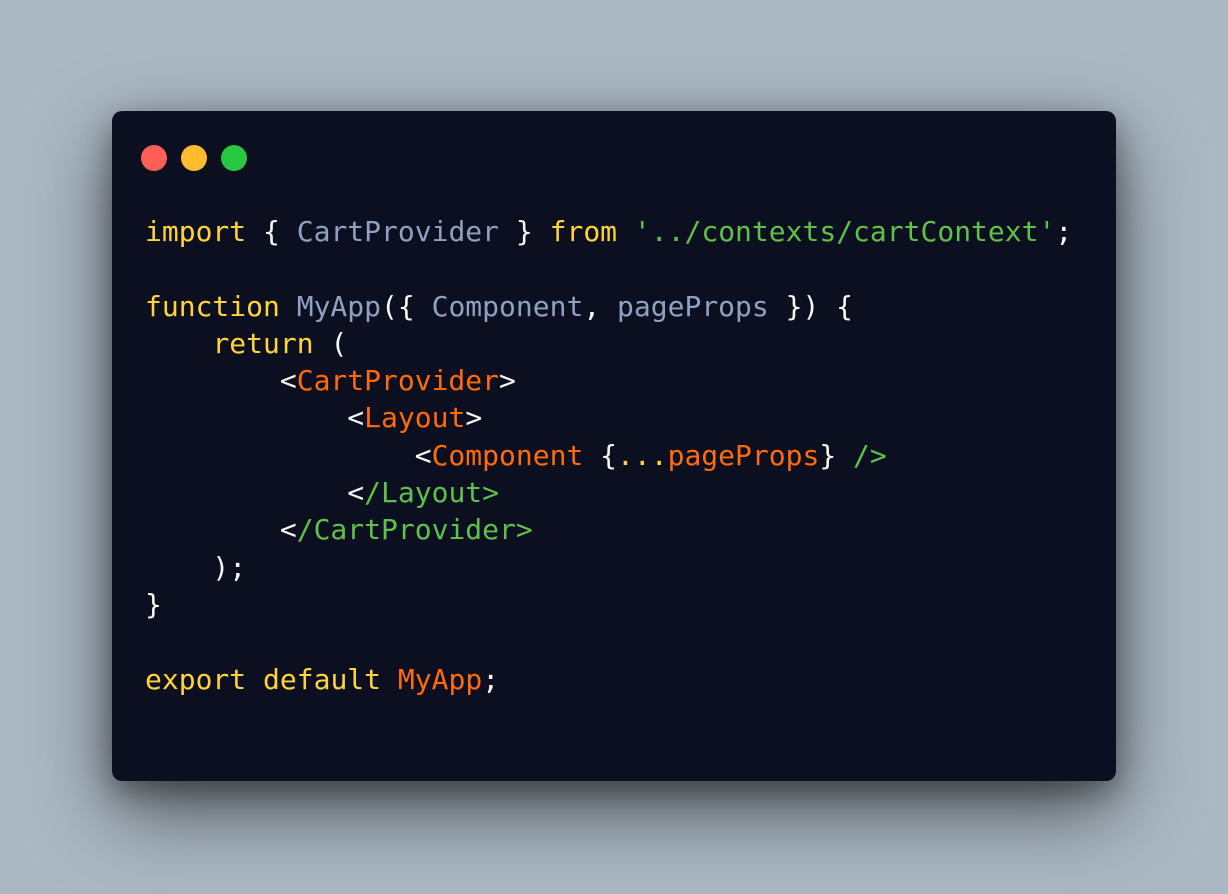  I want to click on code-token-string: />, so click(870, 455).